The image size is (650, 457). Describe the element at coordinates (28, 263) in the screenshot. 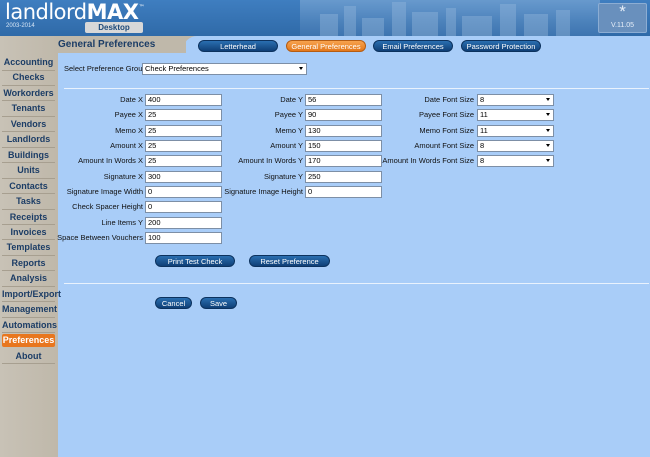

I see `sidebar-item-reports: Reports` at that location.